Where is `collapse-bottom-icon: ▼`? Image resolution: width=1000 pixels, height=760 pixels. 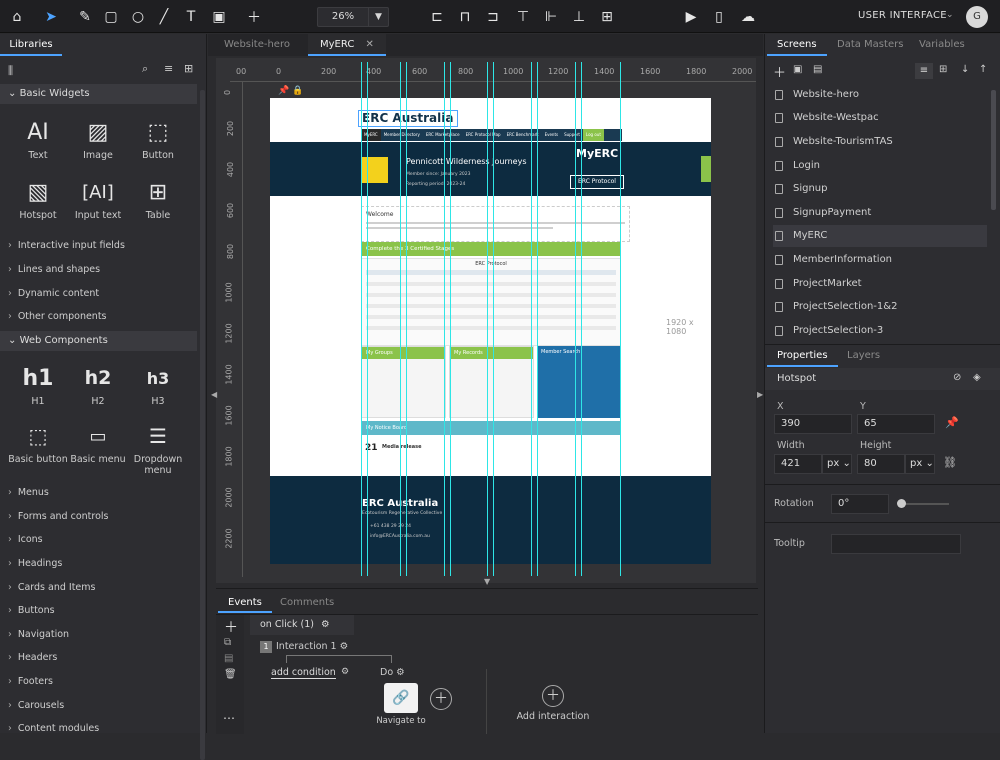 collapse-bottom-icon: ▼ is located at coordinates (487, 581).